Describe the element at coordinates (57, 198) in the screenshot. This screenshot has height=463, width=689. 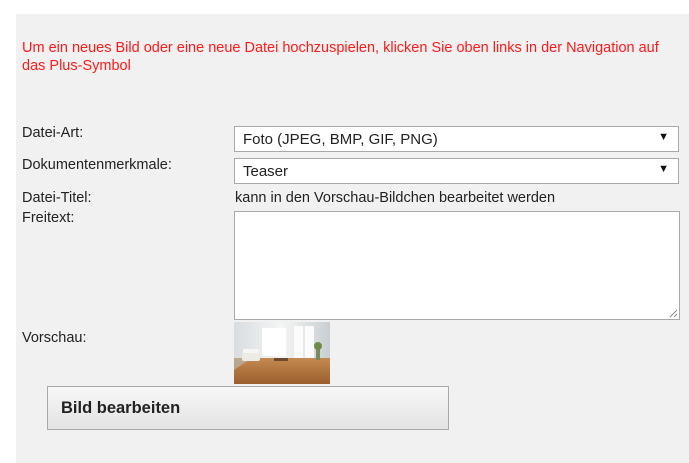
I see `file-title-label: Datei-Titel:` at that location.